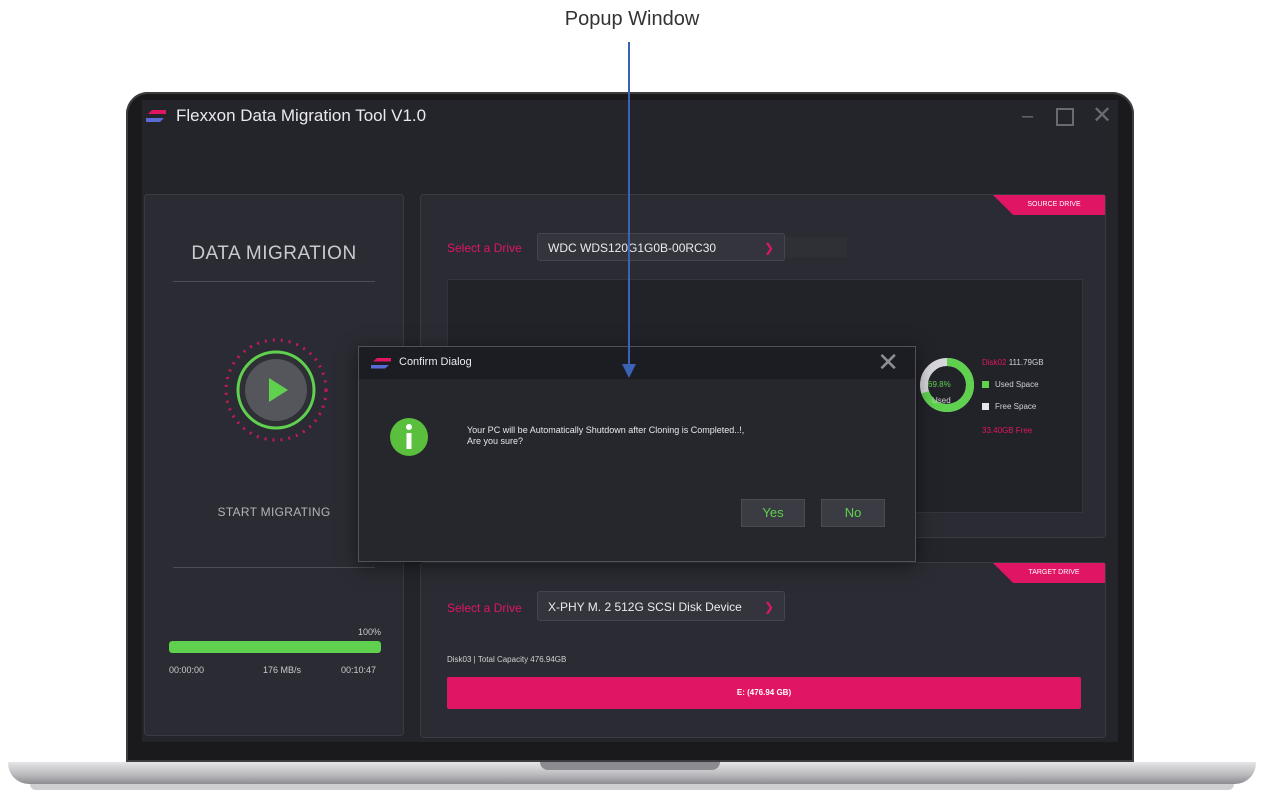  Describe the element at coordinates (359, 670) in the screenshot. I see `remaining-time: 00:10:47` at that location.